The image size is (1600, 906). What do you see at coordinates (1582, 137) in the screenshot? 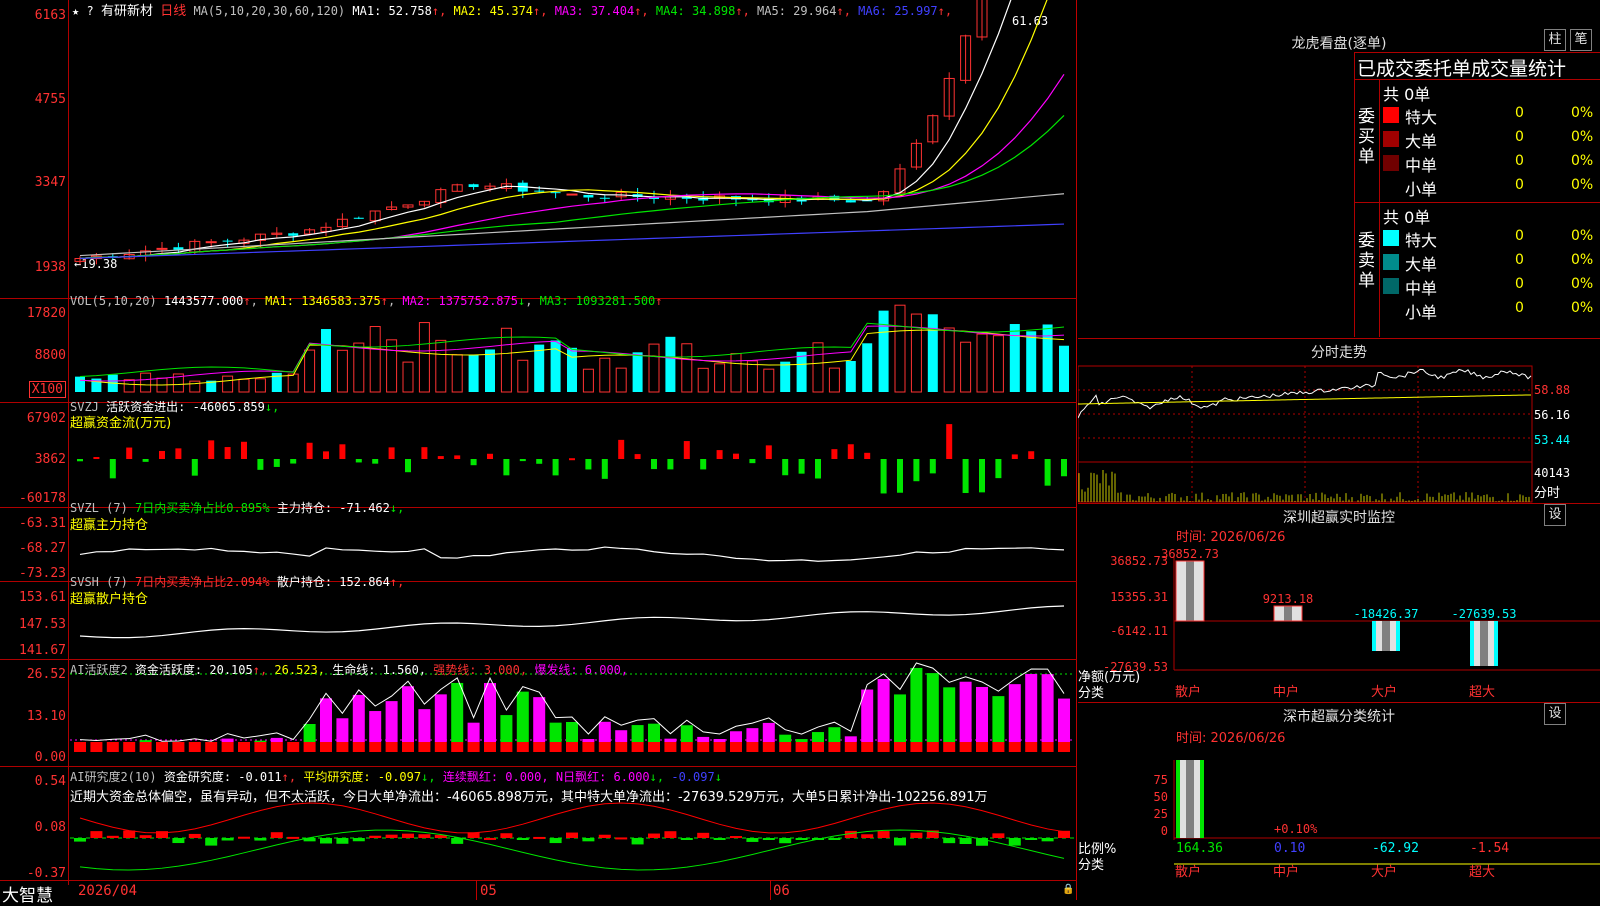
I see `buy-row-pct: 0%` at bounding box center [1582, 137].